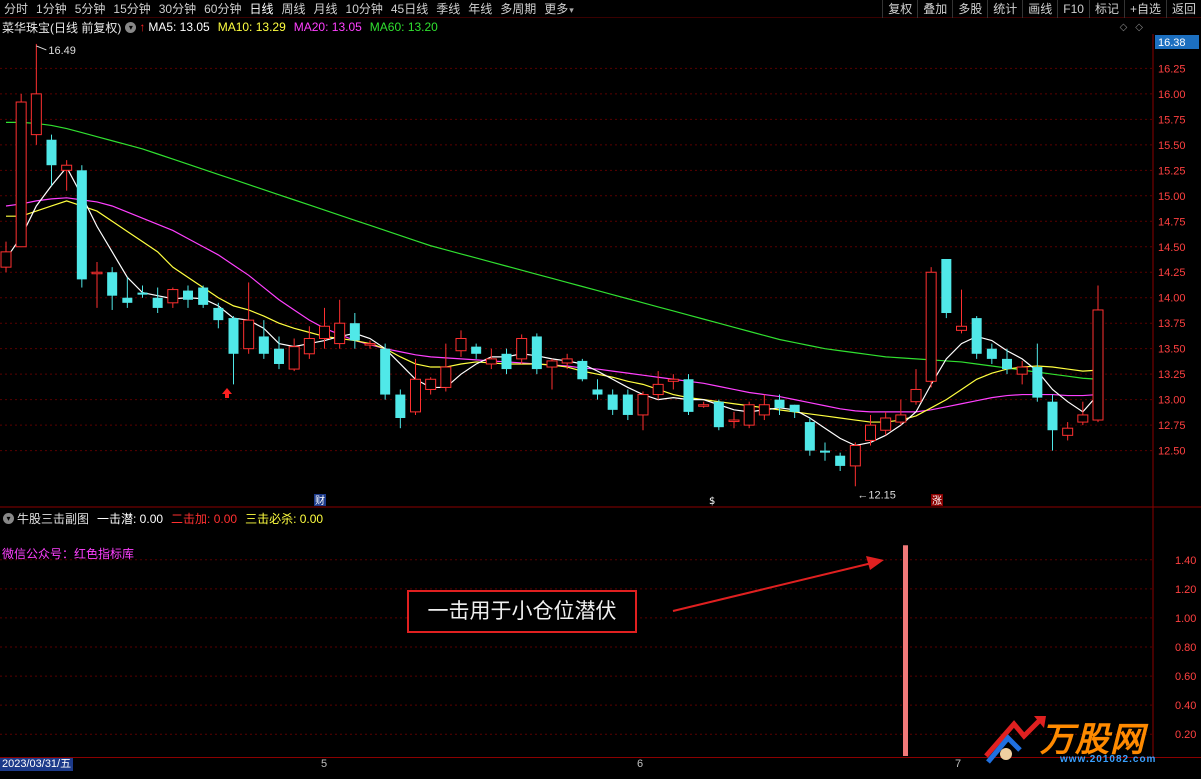  What do you see at coordinates (1004, 9) in the screenshot?
I see `toolbar-button: 统计` at bounding box center [1004, 9].